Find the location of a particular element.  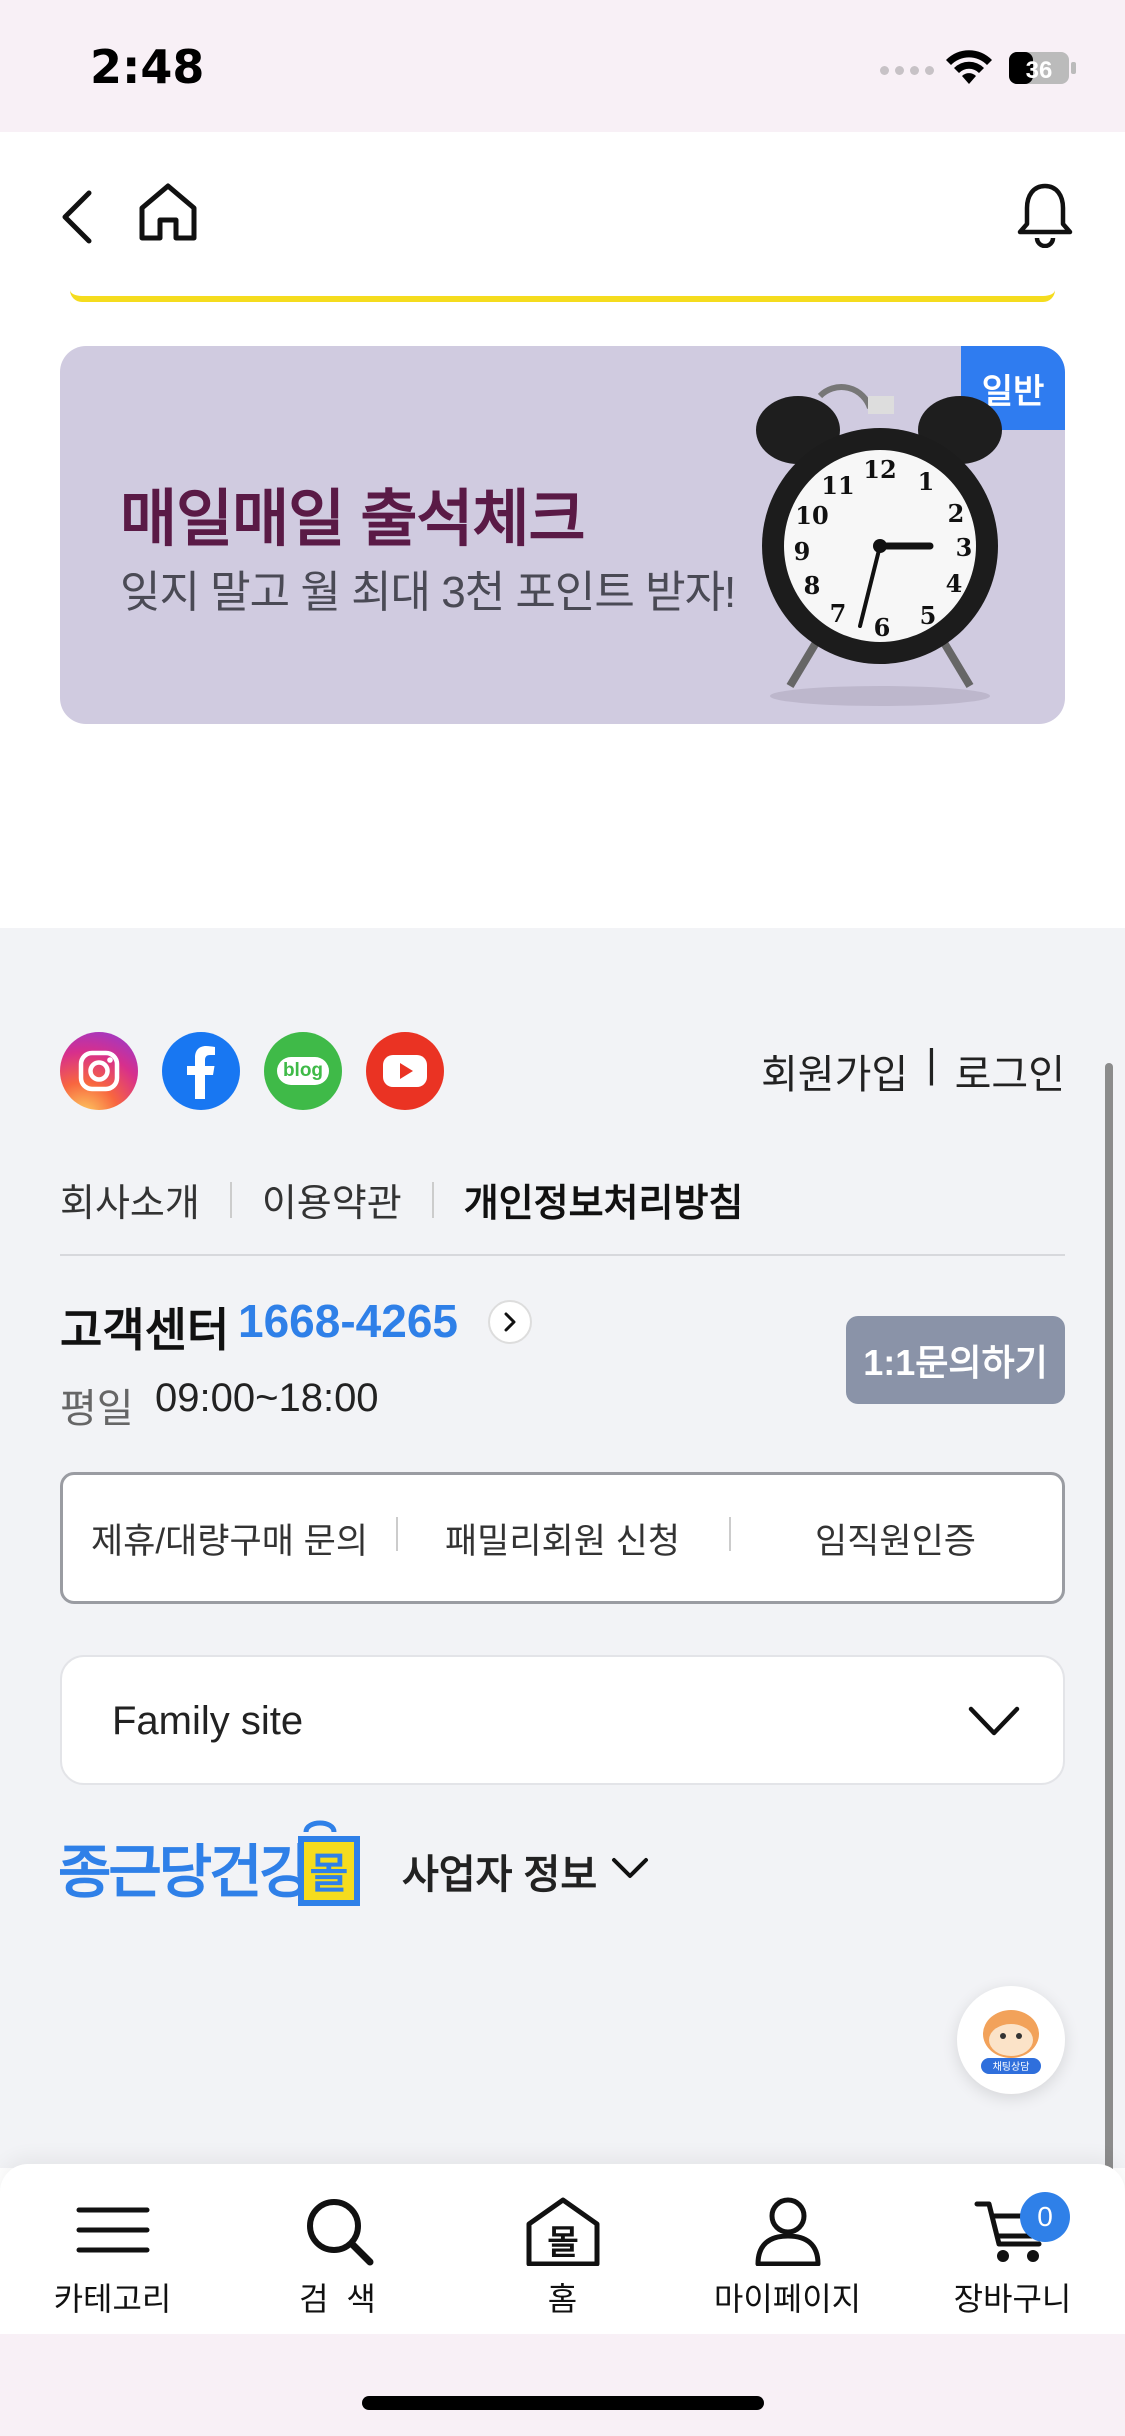

back-arrow-icon is located at coordinates (77, 217).